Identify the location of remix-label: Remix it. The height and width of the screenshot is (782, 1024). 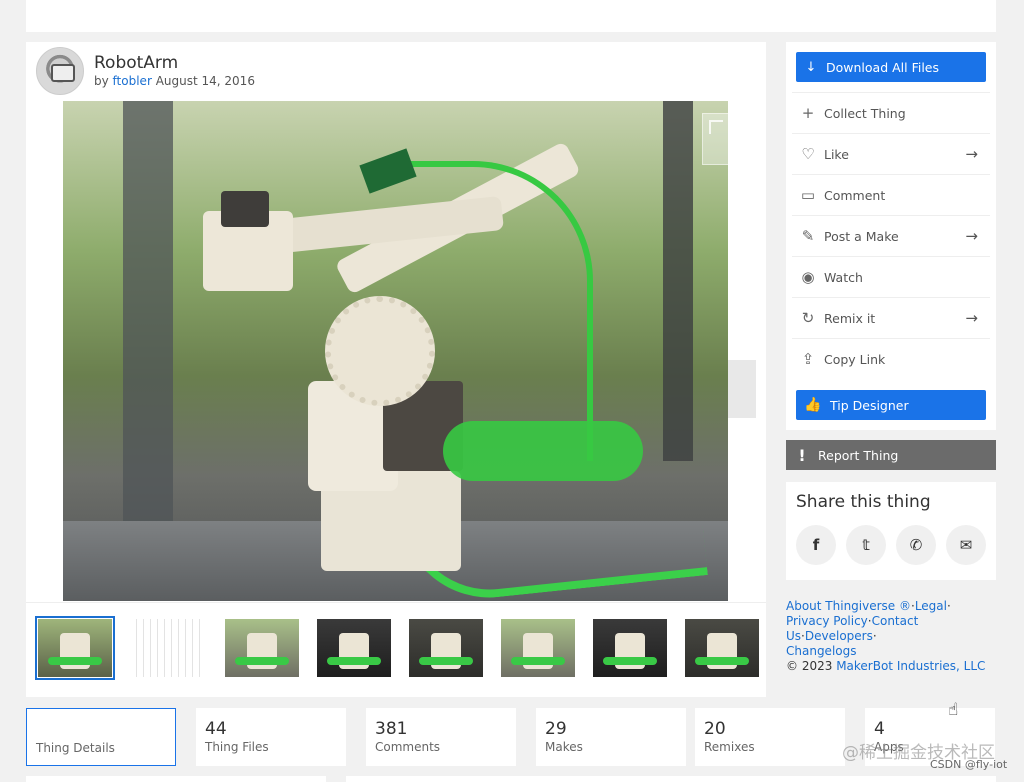
(850, 318).